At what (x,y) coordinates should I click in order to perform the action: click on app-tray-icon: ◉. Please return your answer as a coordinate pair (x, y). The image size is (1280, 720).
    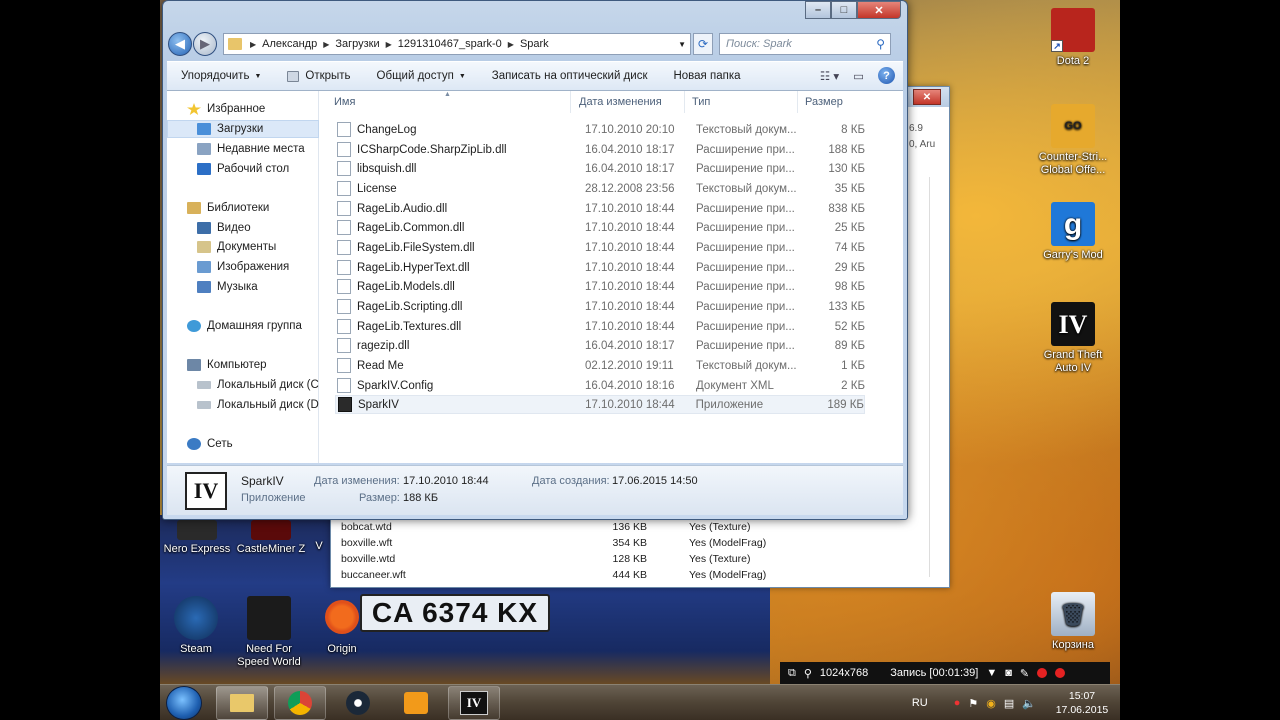
    Looking at the image, I should click on (991, 703).